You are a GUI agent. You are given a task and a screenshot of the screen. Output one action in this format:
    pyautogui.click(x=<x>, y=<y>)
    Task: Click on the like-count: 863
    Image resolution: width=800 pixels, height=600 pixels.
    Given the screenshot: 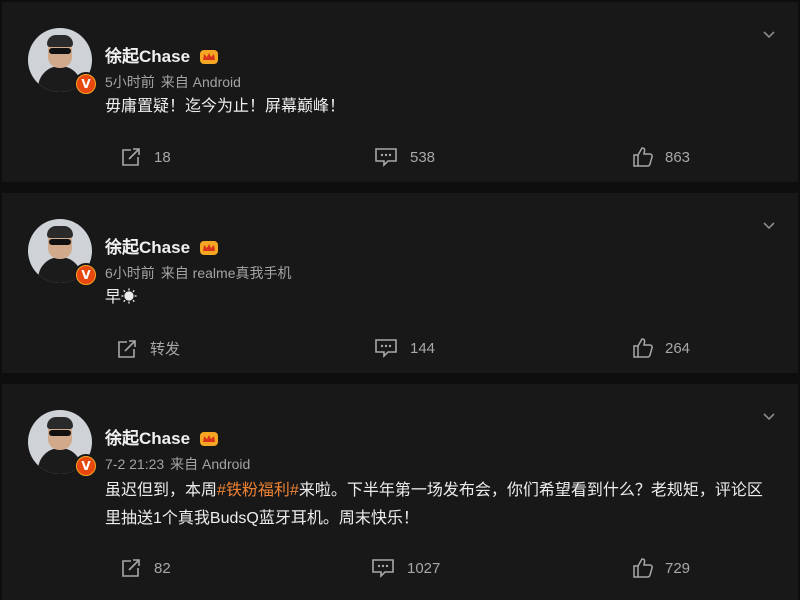 What is the action you would take?
    pyautogui.click(x=678, y=157)
    